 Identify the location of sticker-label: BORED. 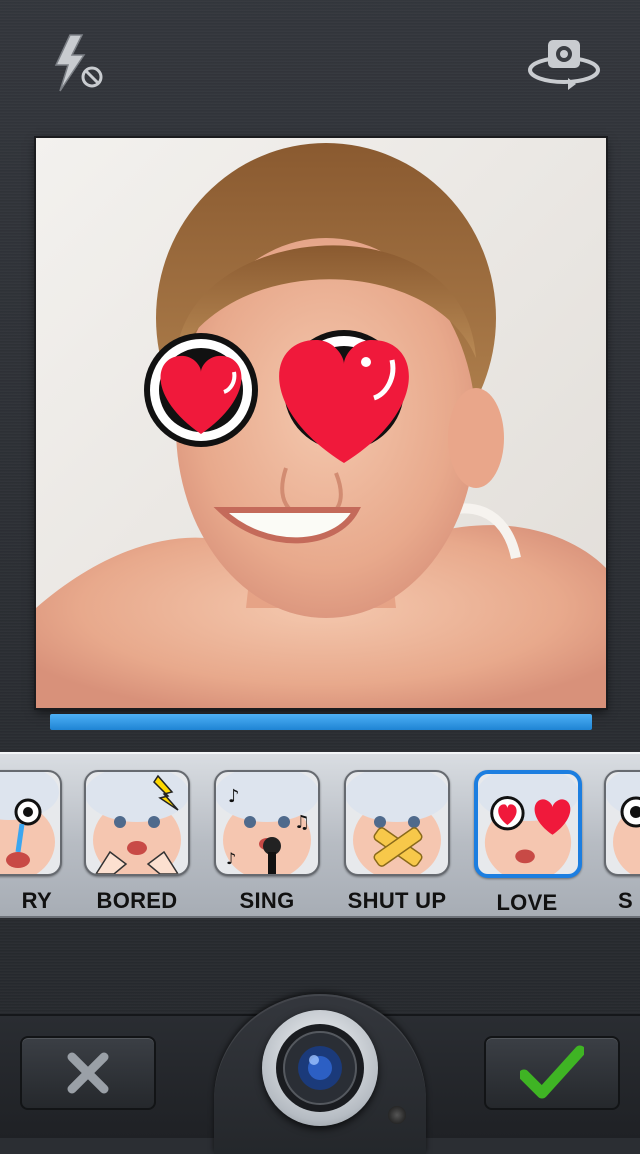
(137, 900).